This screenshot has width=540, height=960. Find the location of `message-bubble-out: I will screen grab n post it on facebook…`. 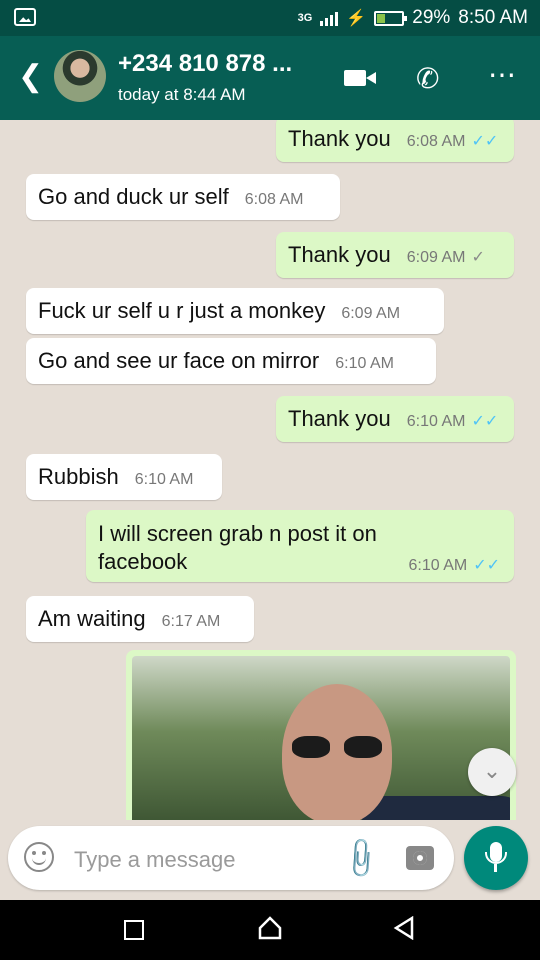

message-bubble-out: I will screen grab n post it on facebook… is located at coordinates (300, 546).